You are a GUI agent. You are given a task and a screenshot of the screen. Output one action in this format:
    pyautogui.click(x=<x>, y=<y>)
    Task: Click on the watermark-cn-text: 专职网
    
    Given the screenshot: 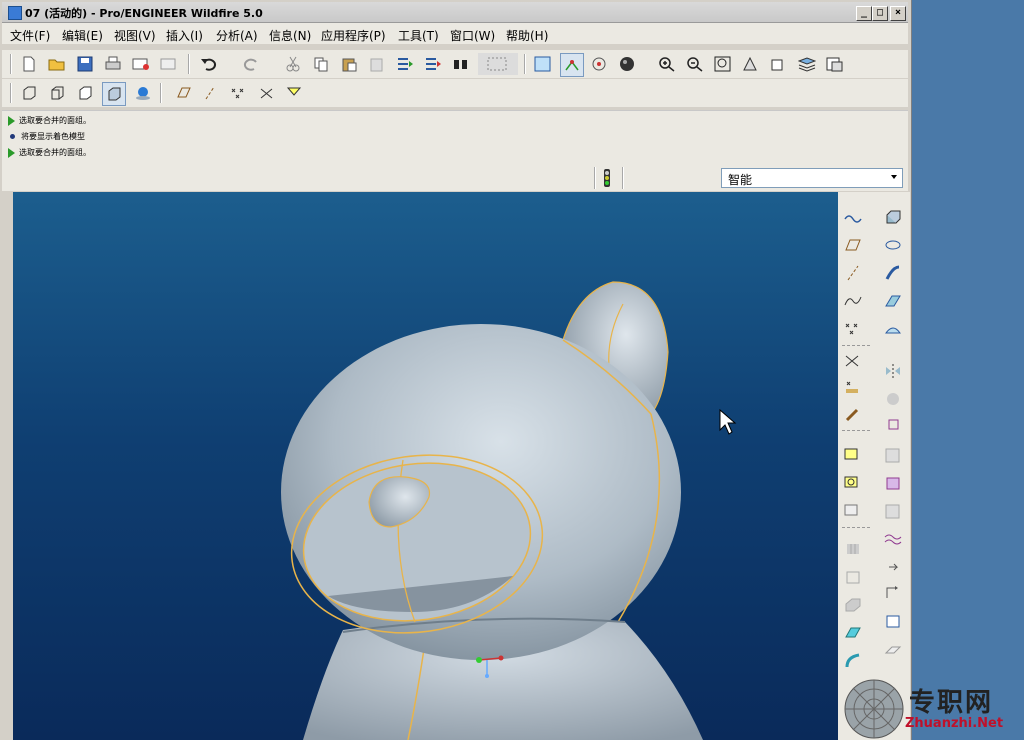 What is the action you would take?
    pyautogui.click(x=951, y=703)
    